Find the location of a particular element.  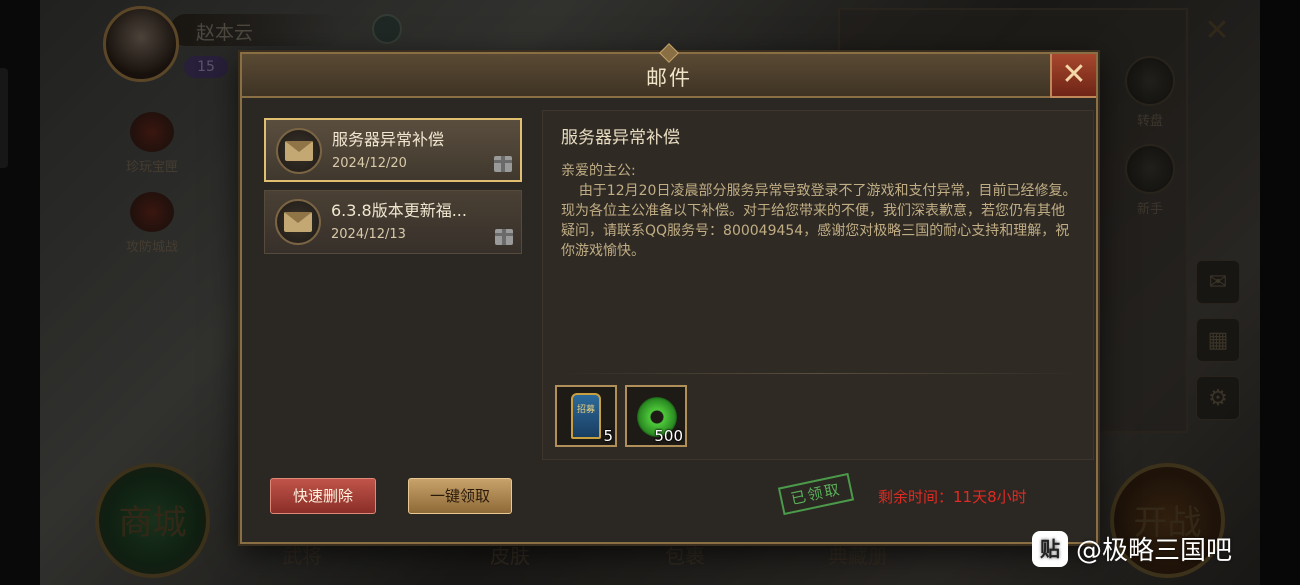

reward-item-jade: 500 is located at coordinates (656, 416).